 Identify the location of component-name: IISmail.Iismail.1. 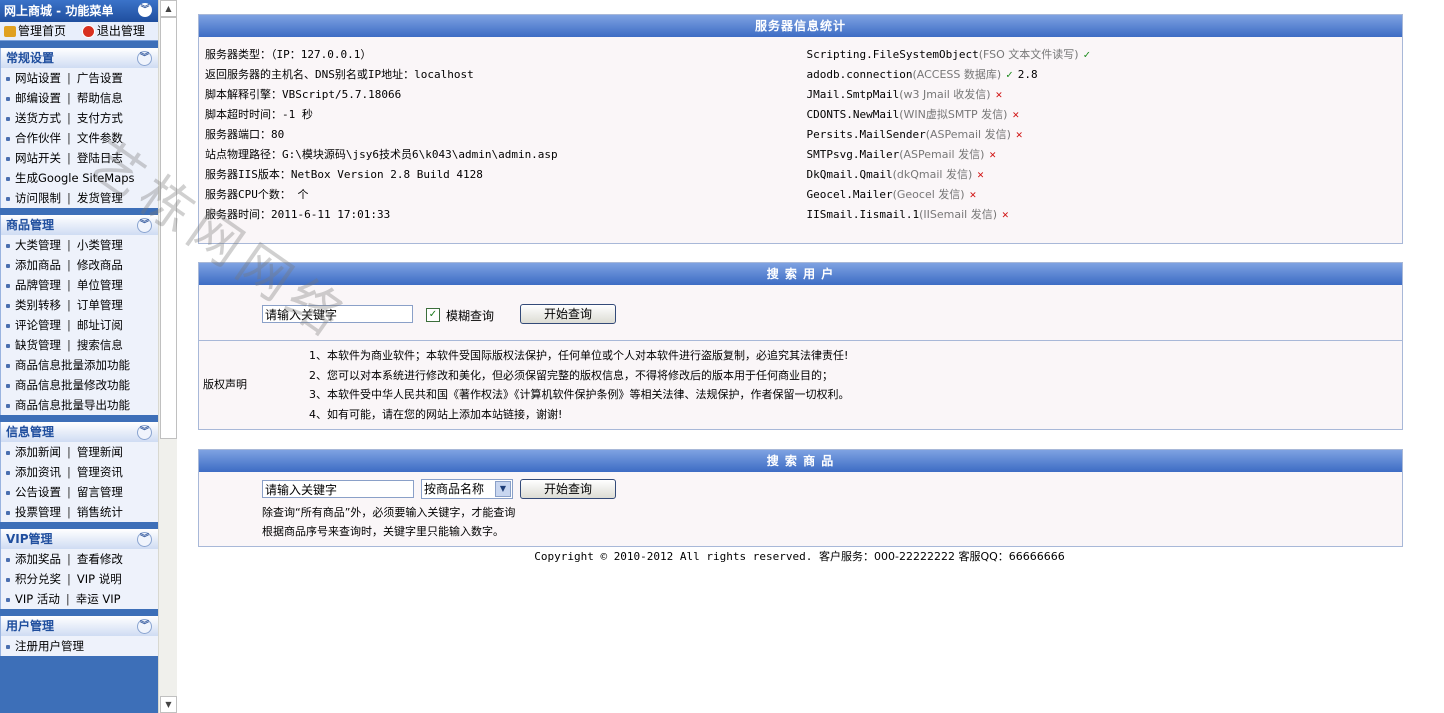
(863, 214).